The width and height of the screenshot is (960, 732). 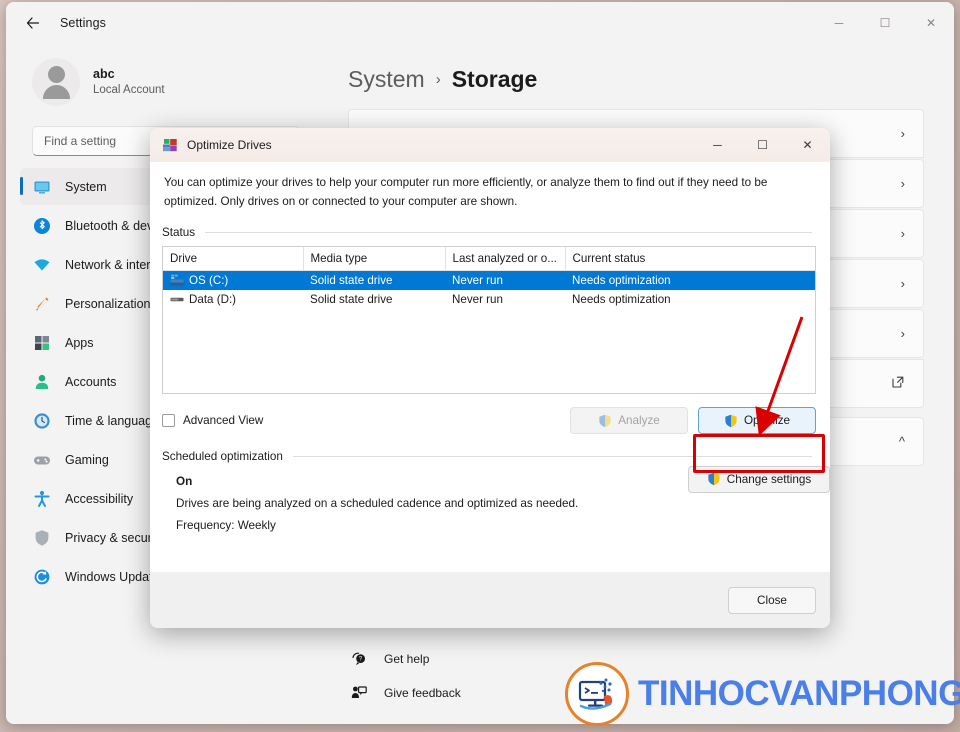 I want to click on computer-logo-icon, so click(x=597, y=694).